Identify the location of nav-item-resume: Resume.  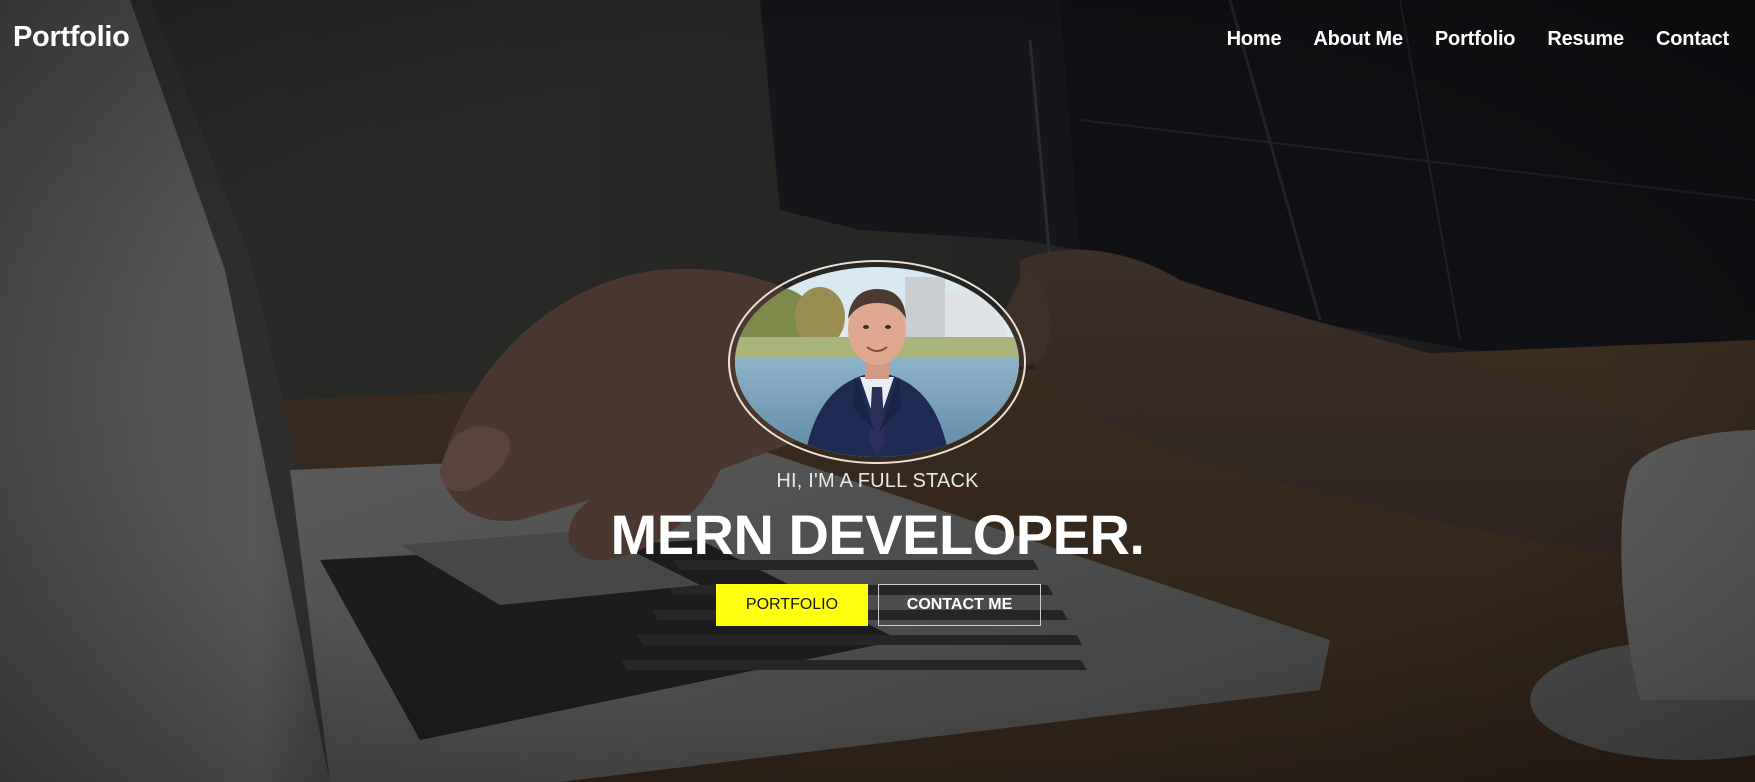
(1585, 39).